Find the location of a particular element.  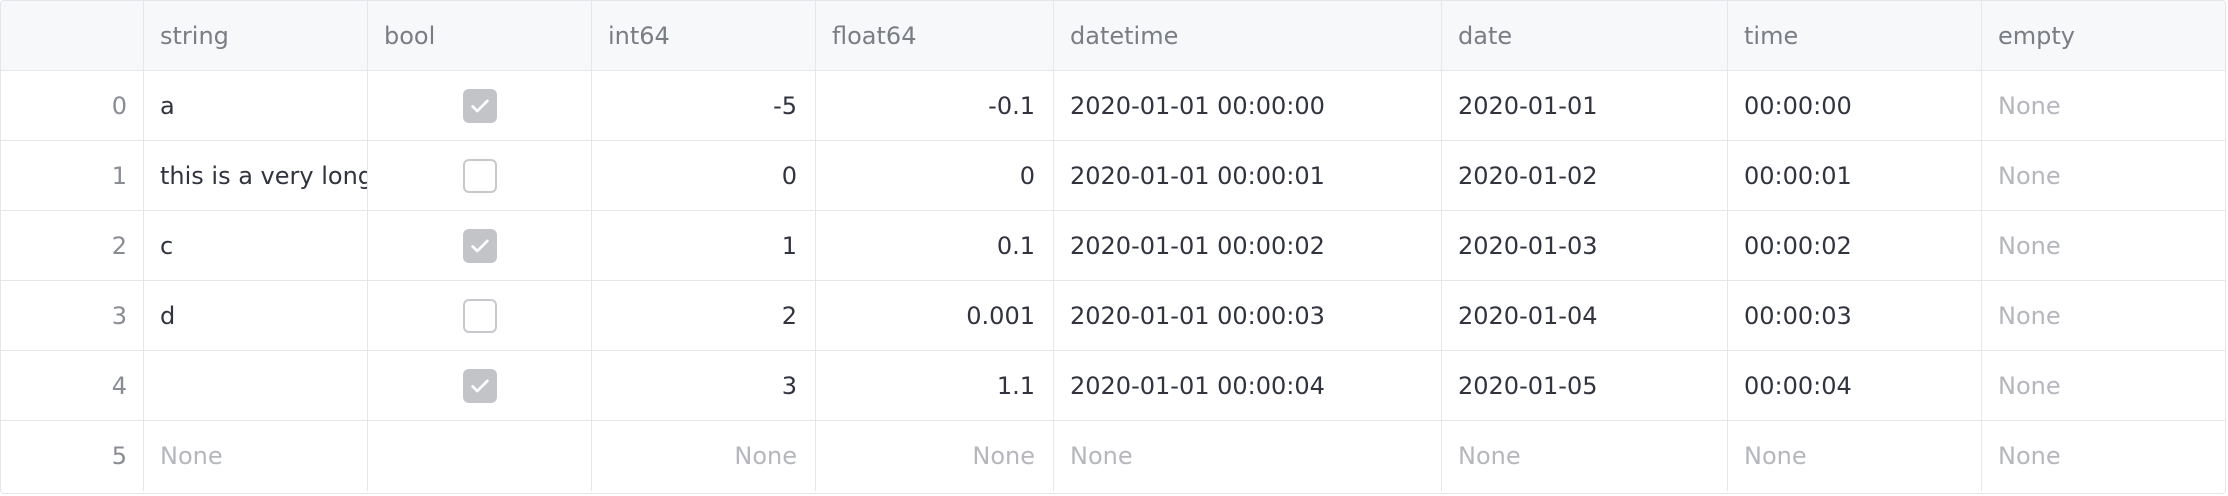

cell-date: 2020-01-01 is located at coordinates (1585, 106).